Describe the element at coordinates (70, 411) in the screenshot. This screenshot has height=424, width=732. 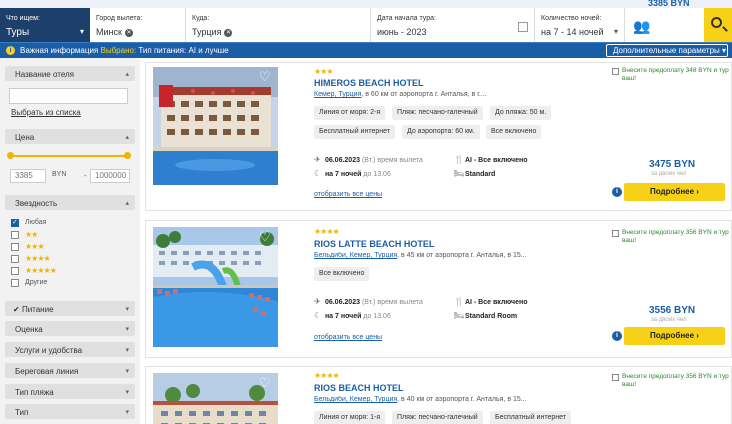
I see `filter-type: Тип ▾` at that location.